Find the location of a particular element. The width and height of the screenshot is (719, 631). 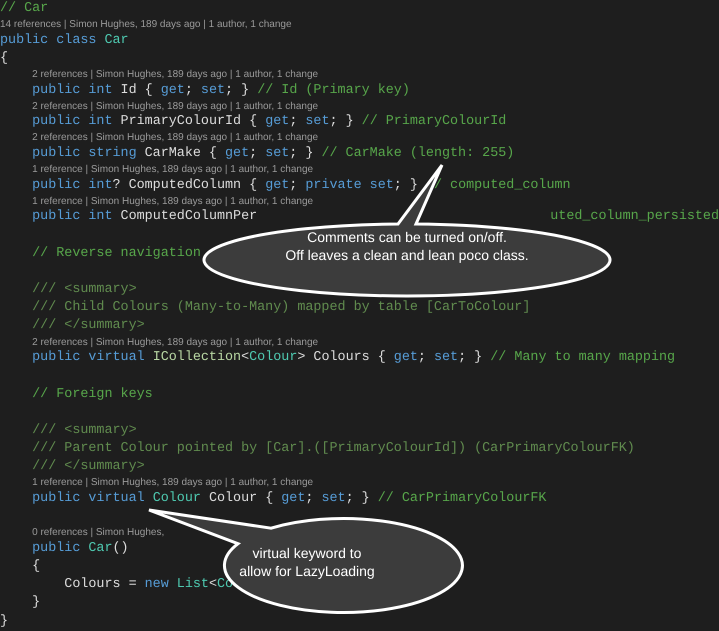

code-line: public int PrimaryColourId { get; set; } // PrimaryColourId is located at coordinates (269, 122).